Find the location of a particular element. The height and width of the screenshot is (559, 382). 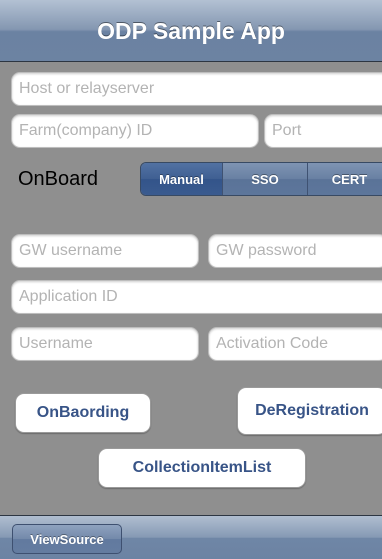

farm-id-input is located at coordinates (135, 131).